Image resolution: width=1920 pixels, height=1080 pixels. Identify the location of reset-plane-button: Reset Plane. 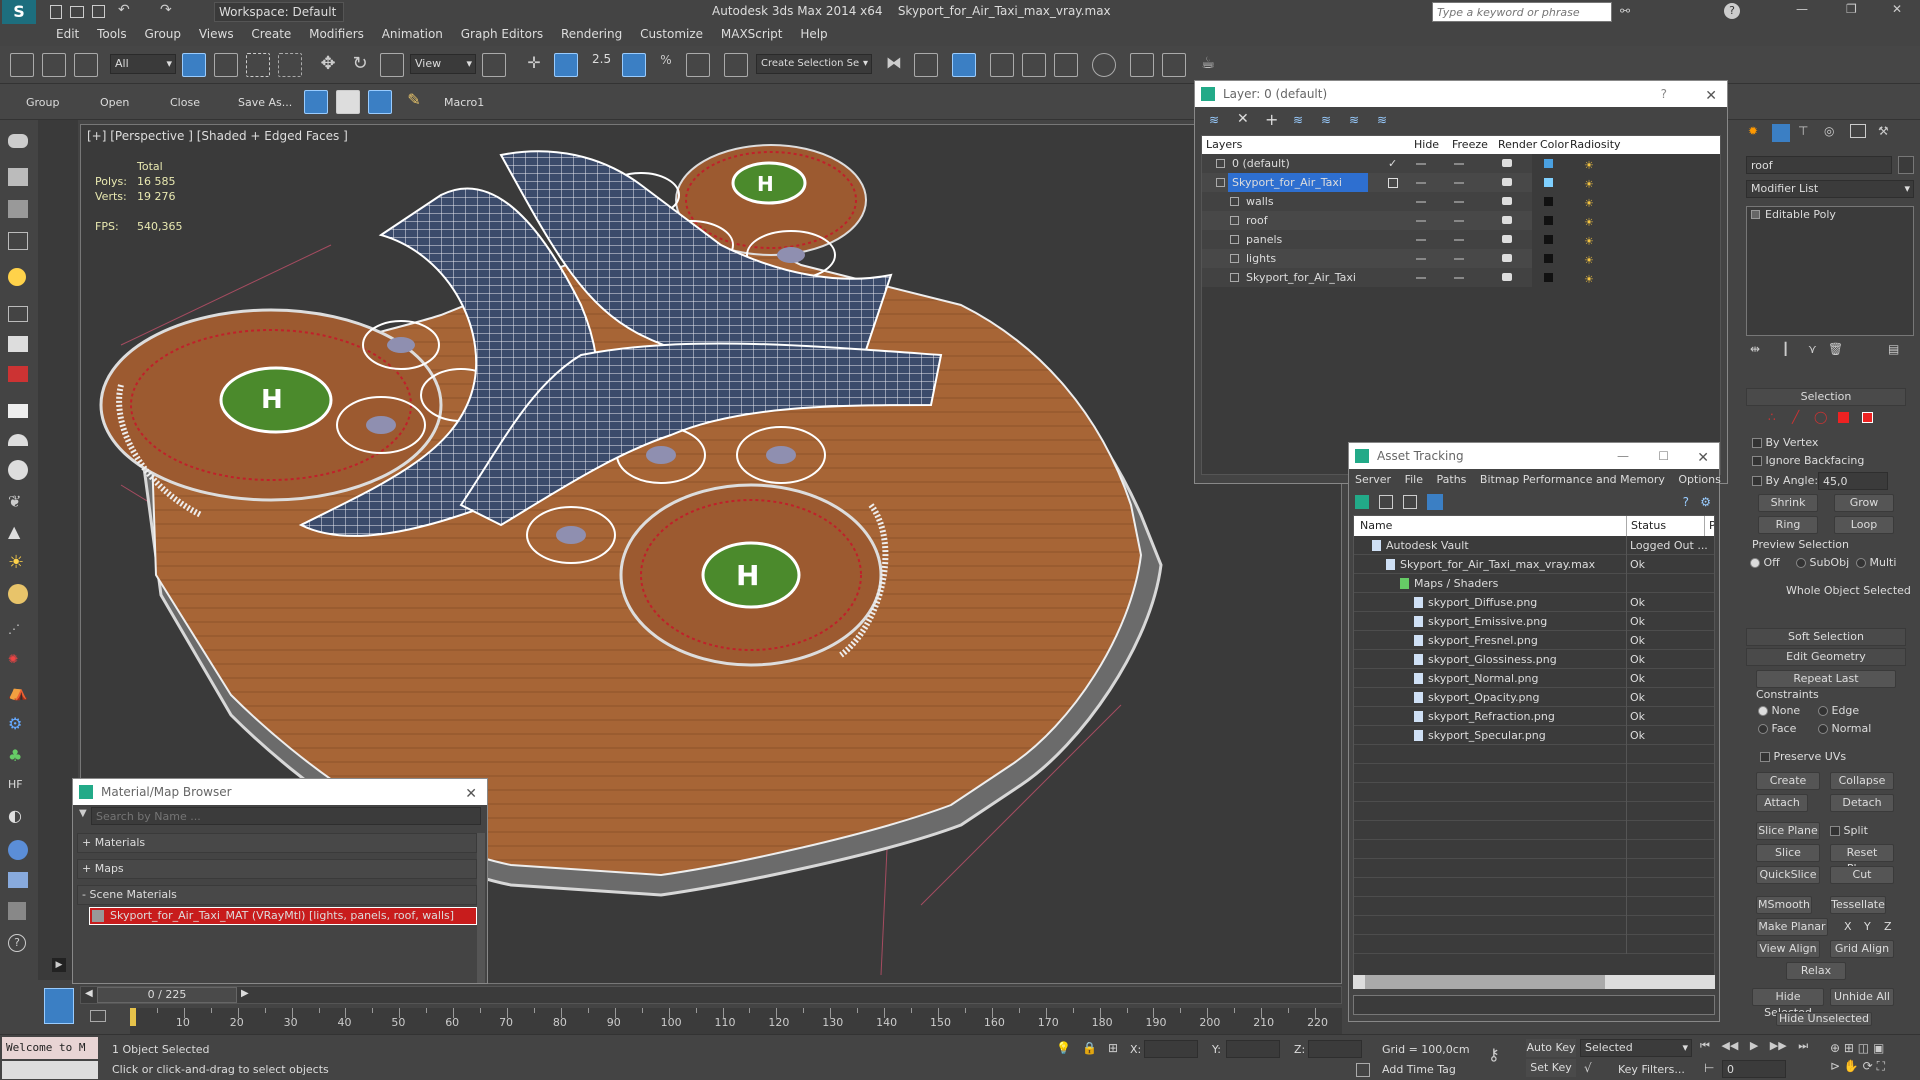
(1862, 859).